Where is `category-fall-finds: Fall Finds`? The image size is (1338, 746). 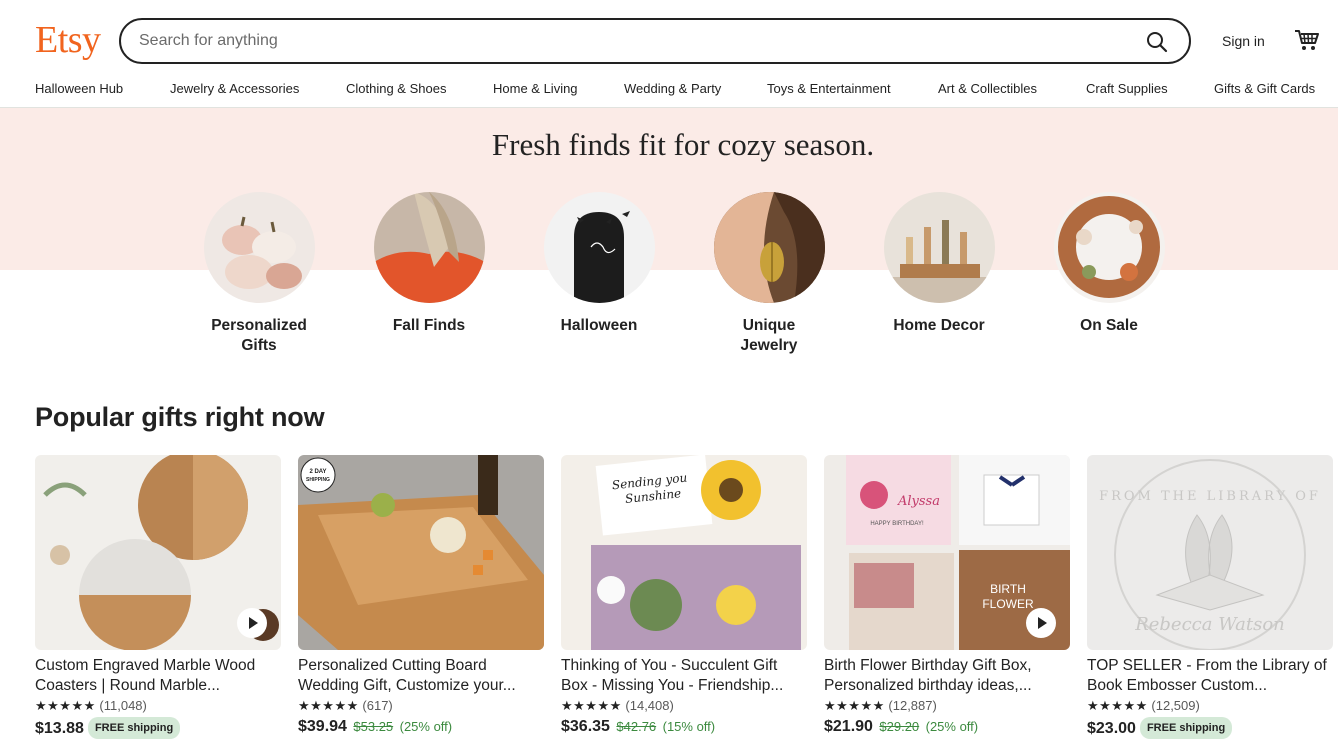 category-fall-finds: Fall Finds is located at coordinates (429, 264).